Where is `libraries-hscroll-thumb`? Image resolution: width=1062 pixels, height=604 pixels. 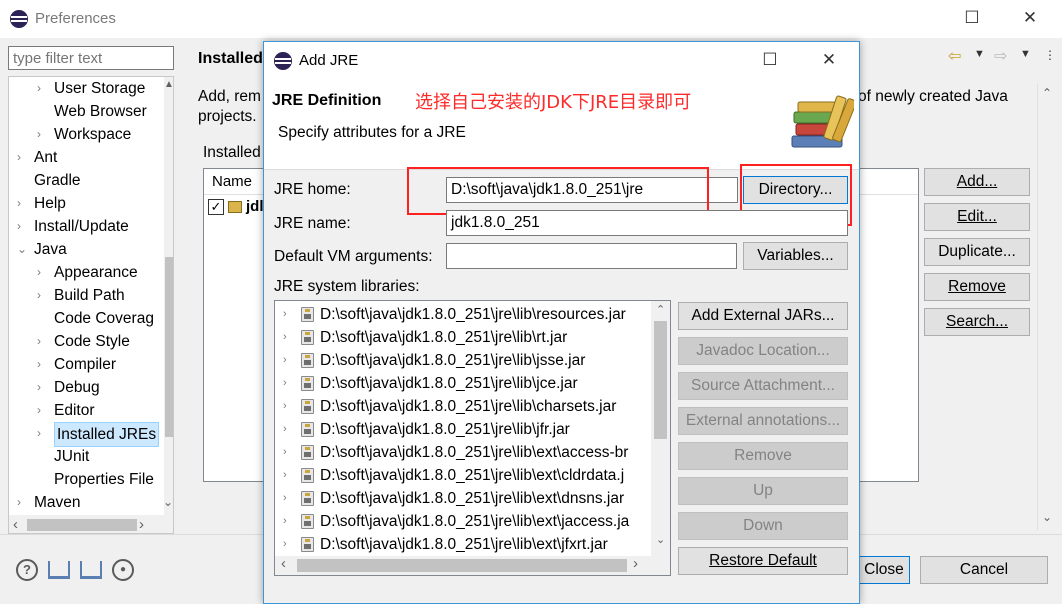 libraries-hscroll-thumb is located at coordinates (462, 565).